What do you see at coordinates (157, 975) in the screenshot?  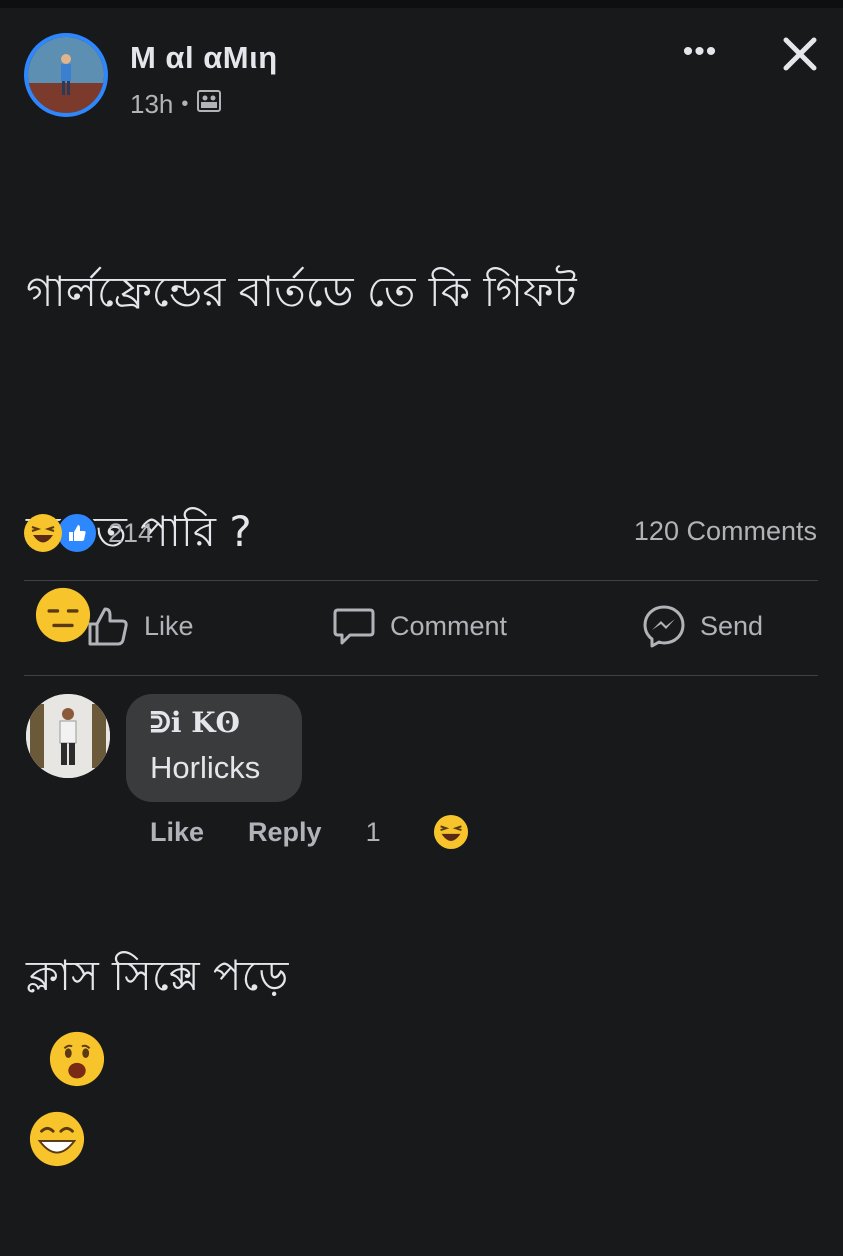 I see `post-text-line-3: ক্লাস সিক্সে পড়ে` at bounding box center [157, 975].